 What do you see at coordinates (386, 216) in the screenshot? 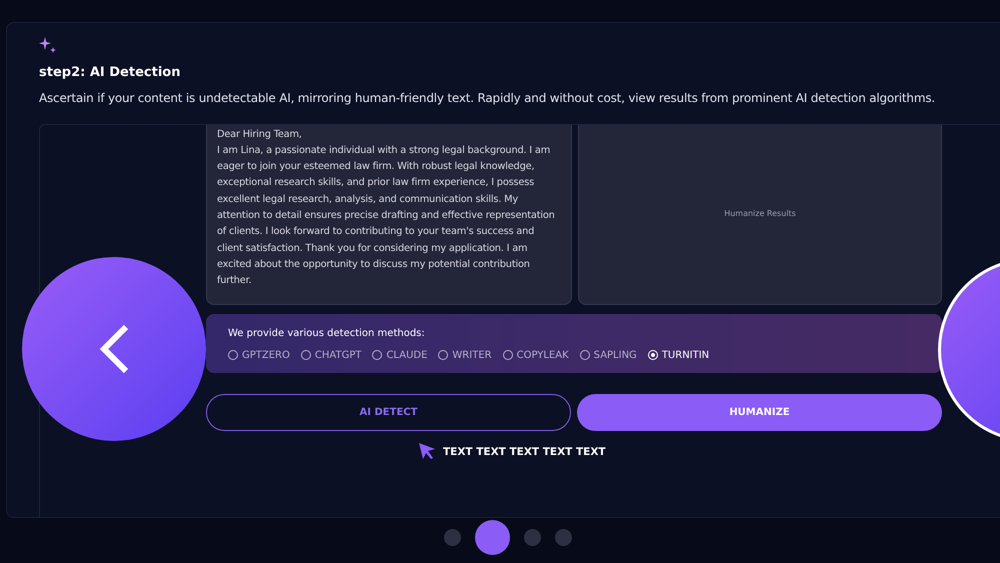
I see `letter-body: I am Lina, a passionate individual with a strong legal background. I am eager to join your esteemed law firm. With robust legal knowledge, exceptional research skills, and prior law firm experience, I possess excellent legal research, analysis, and communication skills. My attention to detail ensures precise drafting and effective representation of clients. I look forward to contributing to your team's success and client satisfaction. Thank you for considering my application. I am excited about the opportunity to discuss my potential contribution further.` at bounding box center [386, 216].